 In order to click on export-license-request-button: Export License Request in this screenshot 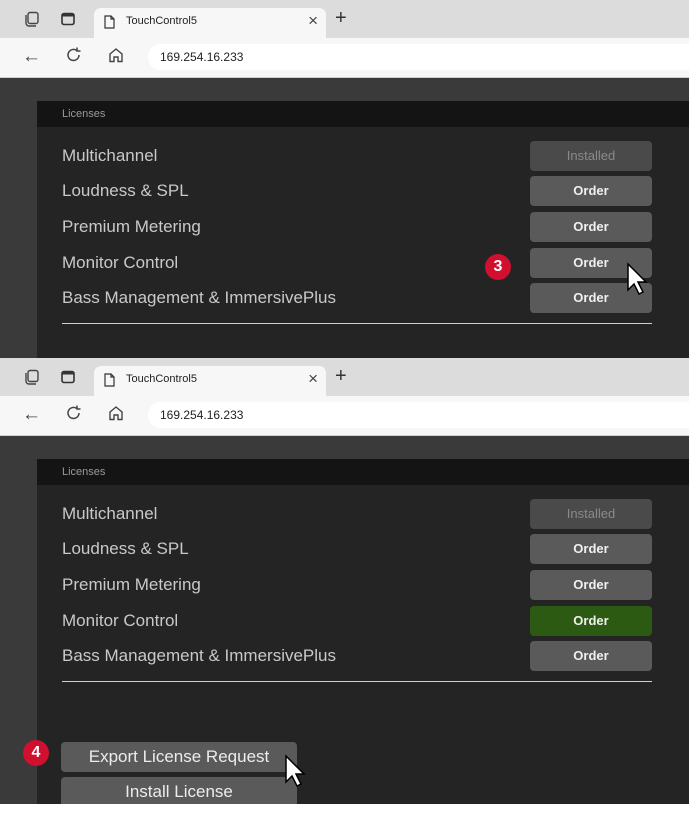, I will do `click(179, 757)`.